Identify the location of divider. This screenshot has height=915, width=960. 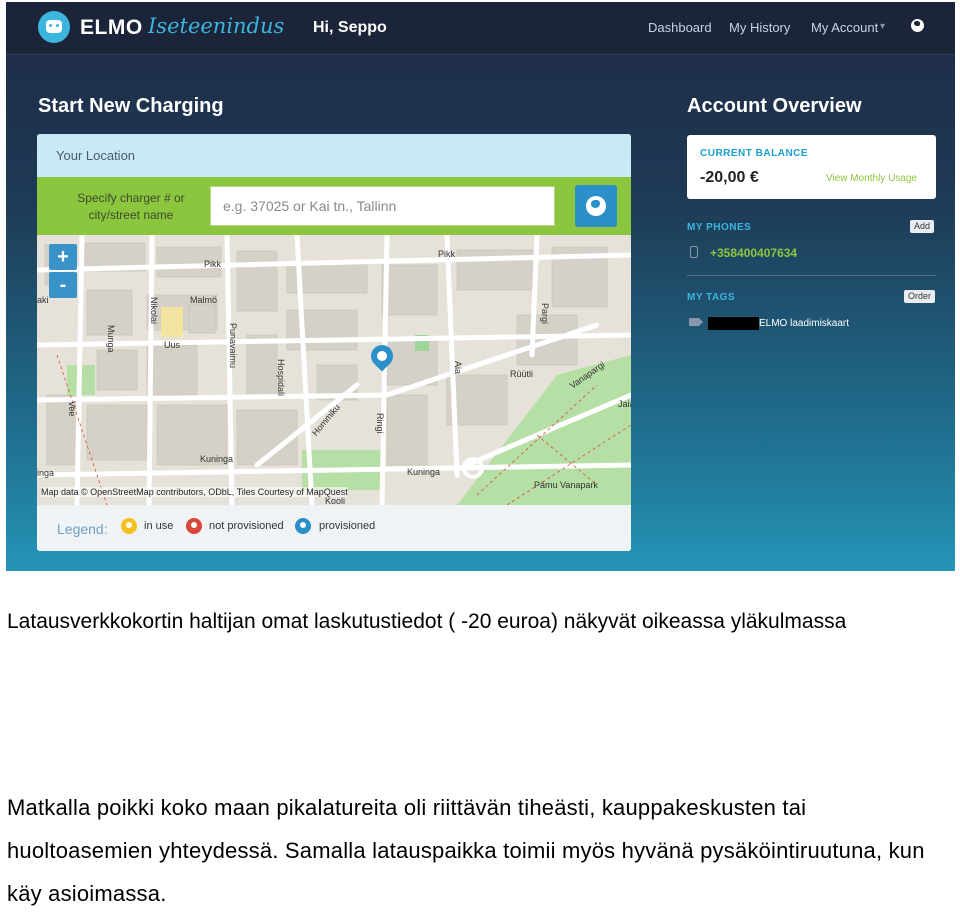
(811, 275).